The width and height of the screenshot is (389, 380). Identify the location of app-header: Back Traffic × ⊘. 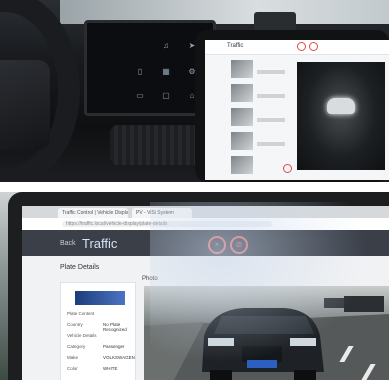
(205, 243).